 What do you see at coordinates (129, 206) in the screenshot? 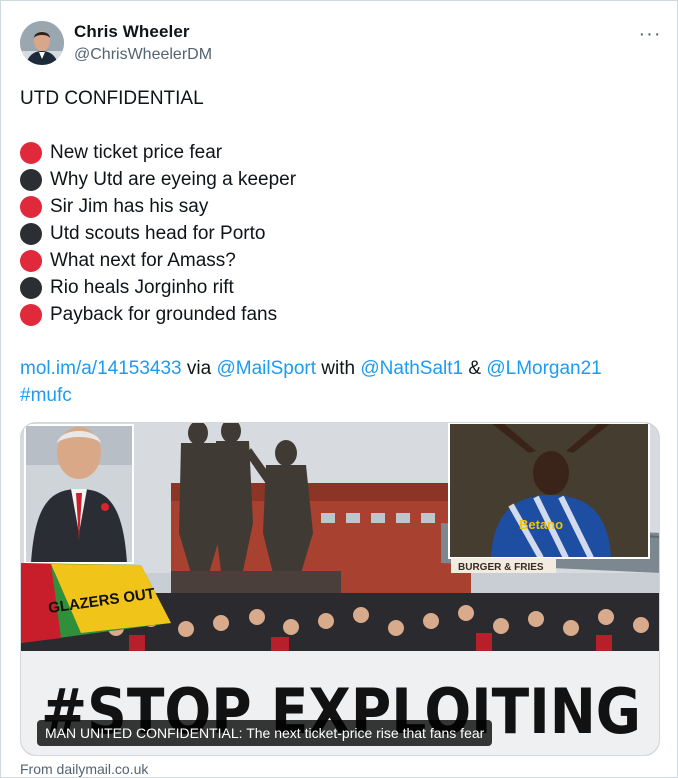
I see `bullet-text: Sir Jim has his say` at bounding box center [129, 206].